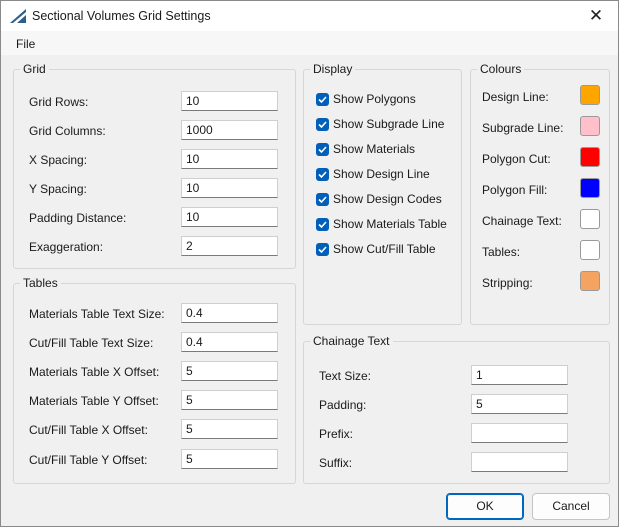  What do you see at coordinates (25, 44) in the screenshot?
I see `menu-file: File` at bounding box center [25, 44].